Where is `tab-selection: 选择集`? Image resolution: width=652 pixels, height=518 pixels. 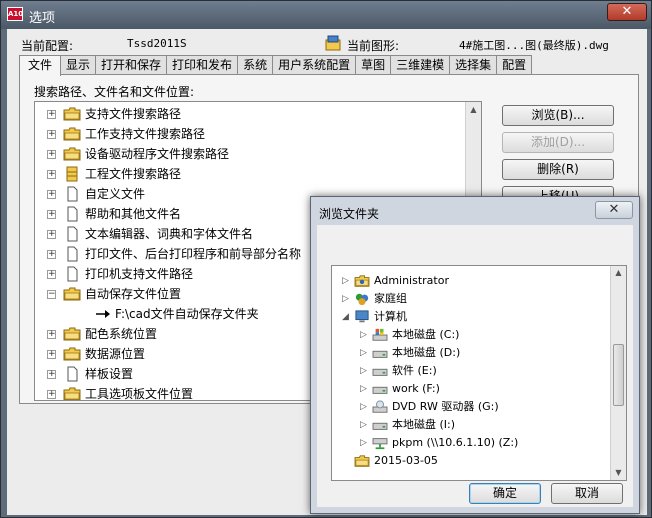
tab-selection: 选择集 is located at coordinates (473, 65).